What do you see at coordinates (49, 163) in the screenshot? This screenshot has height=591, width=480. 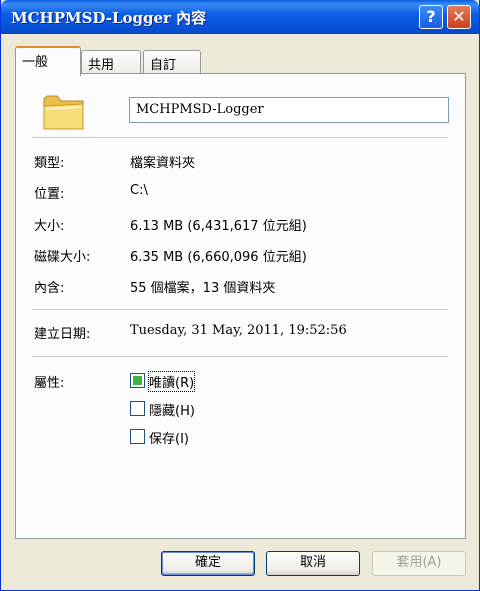 I see `type-label: 類型:` at bounding box center [49, 163].